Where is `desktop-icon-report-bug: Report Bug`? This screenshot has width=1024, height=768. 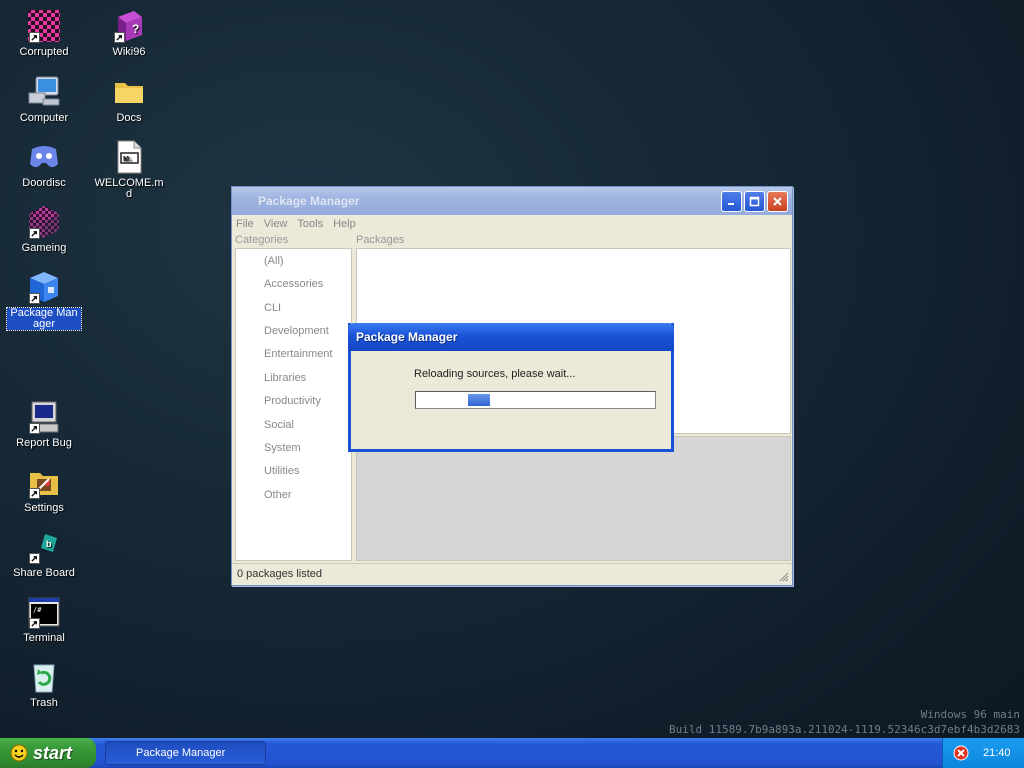 desktop-icon-report-bug: Report Bug is located at coordinates (44, 424).